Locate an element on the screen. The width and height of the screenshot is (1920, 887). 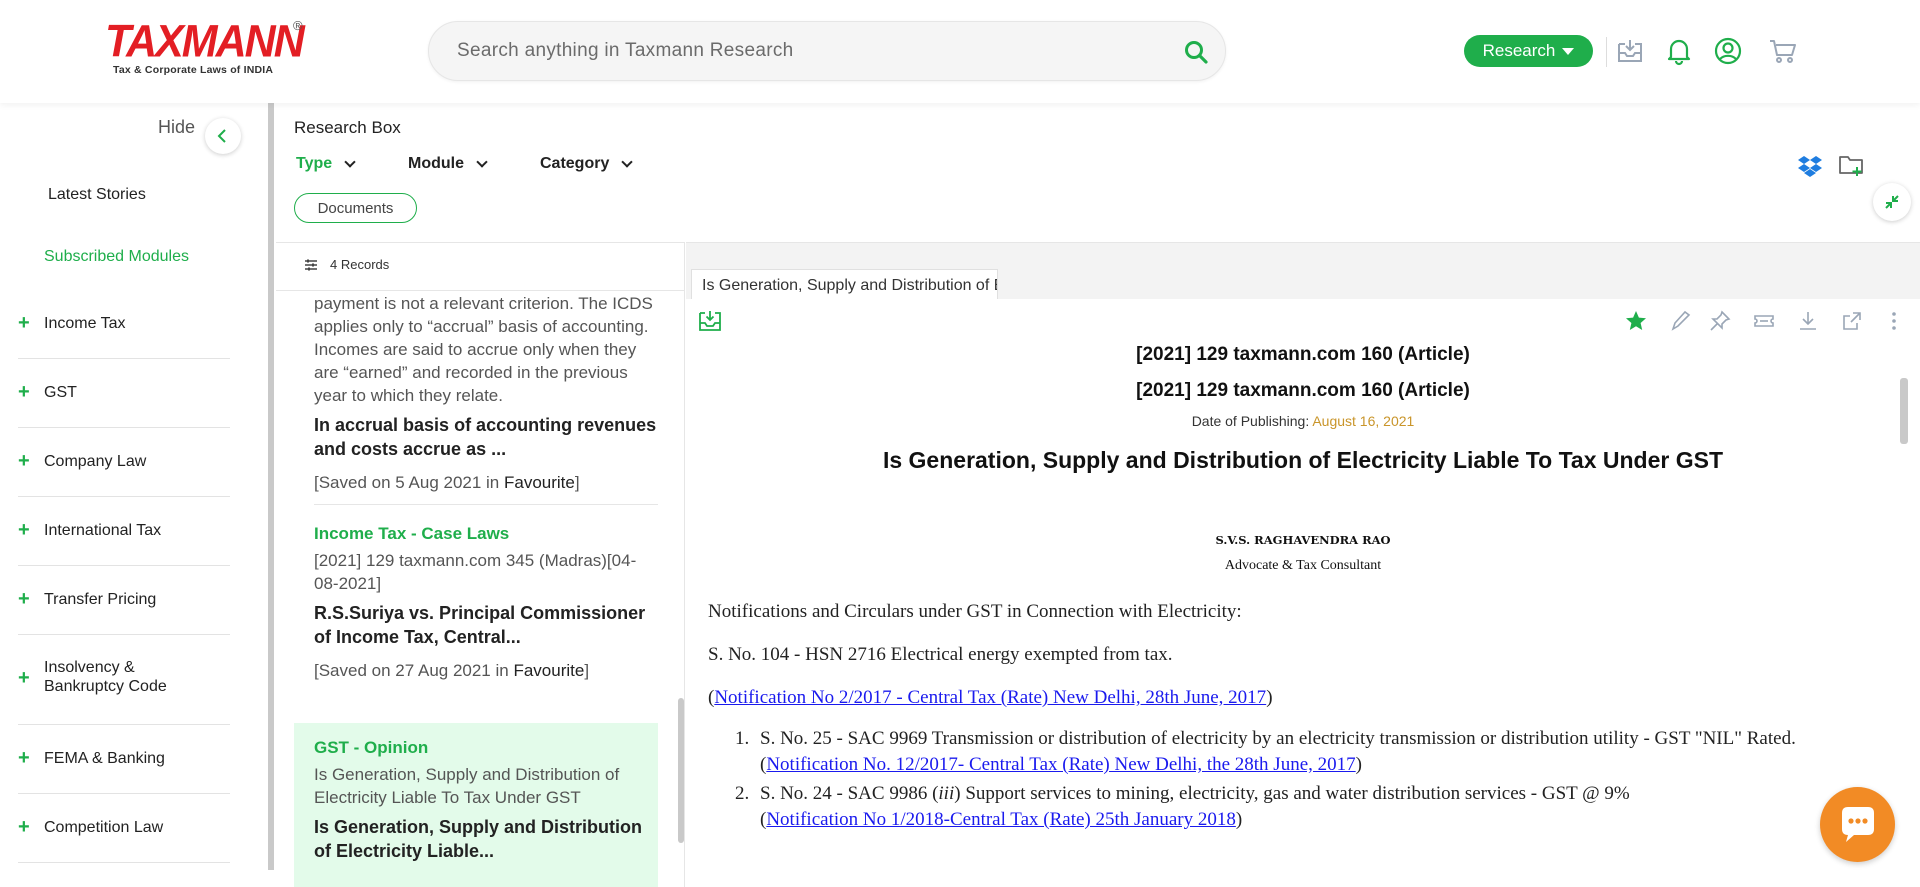
collapse-panel-button is located at coordinates (1892, 202).